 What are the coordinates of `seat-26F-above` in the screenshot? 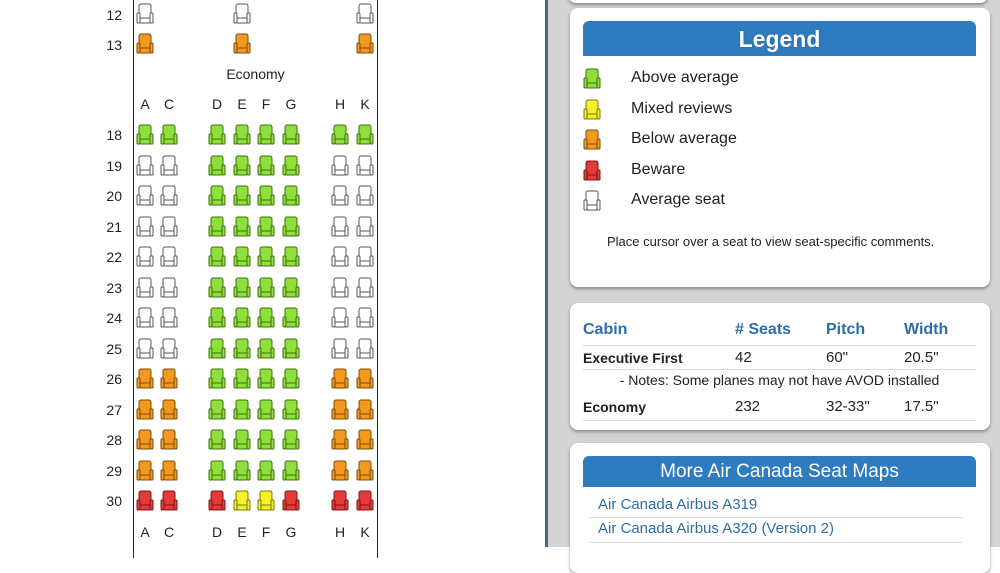 It's located at (266, 379).